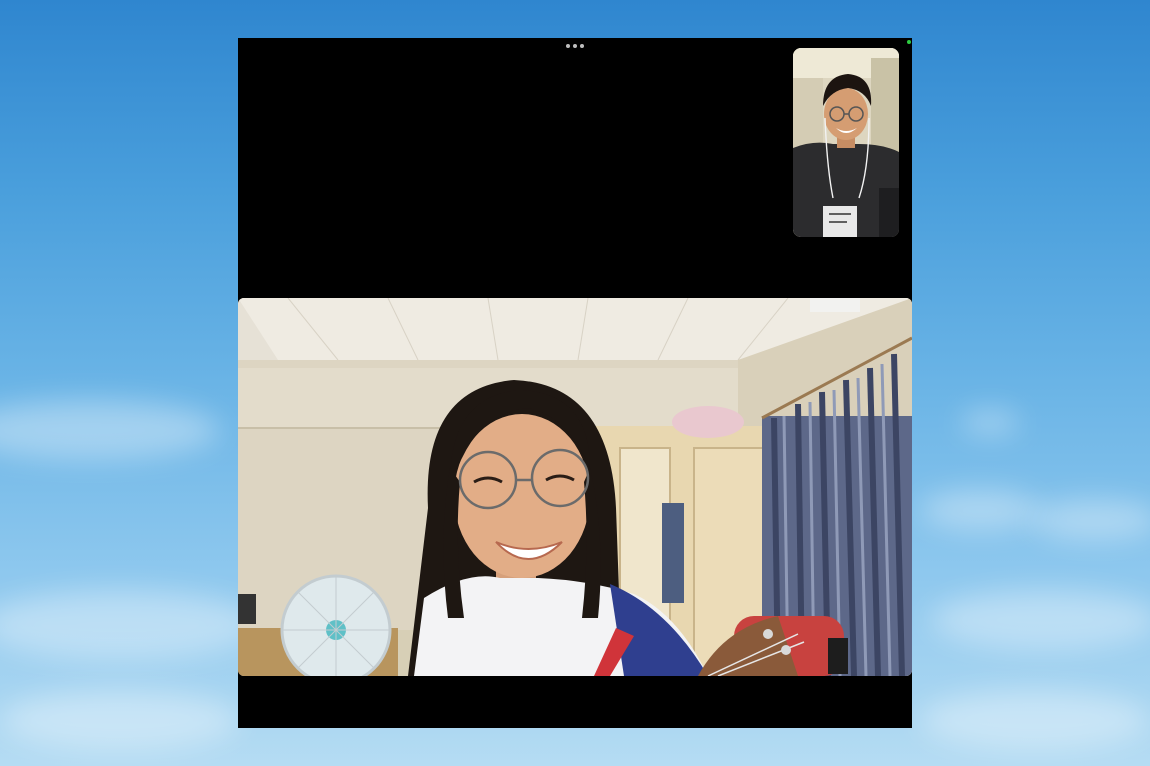 The height and width of the screenshot is (766, 1150). I want to click on self-view-video, so click(846, 142).